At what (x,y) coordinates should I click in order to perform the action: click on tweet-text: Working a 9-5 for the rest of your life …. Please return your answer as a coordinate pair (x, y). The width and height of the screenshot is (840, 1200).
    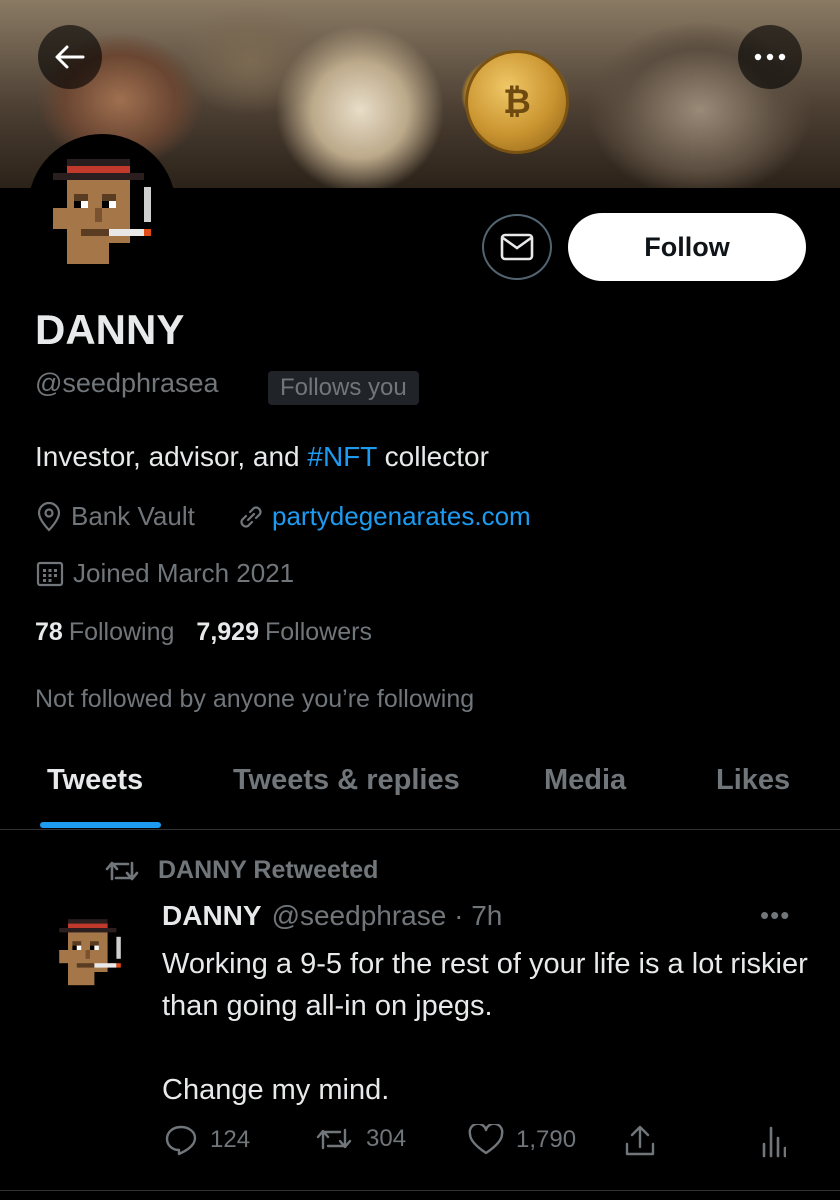
    Looking at the image, I should click on (485, 1027).